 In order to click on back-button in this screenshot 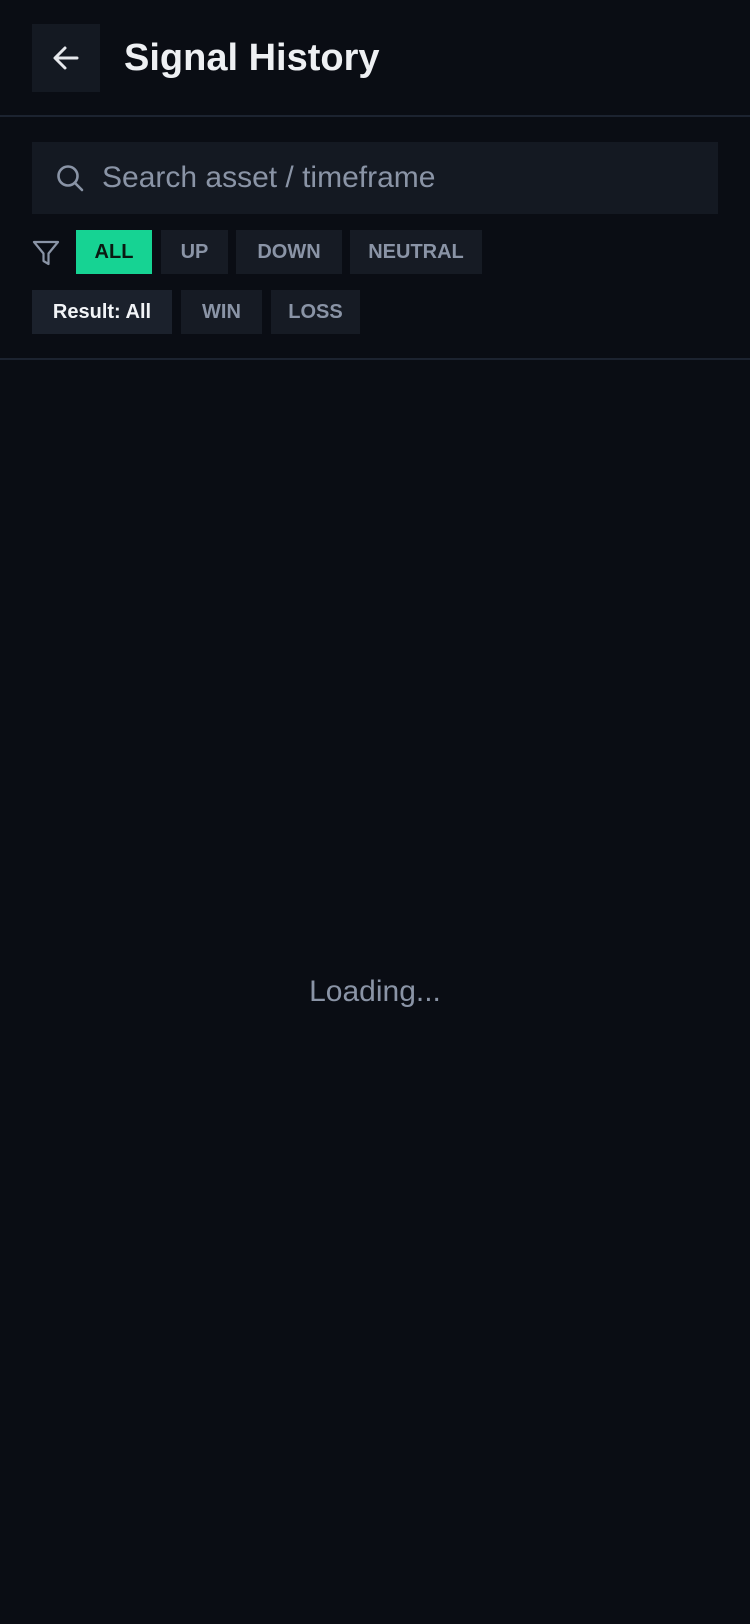, I will do `click(66, 58)`.